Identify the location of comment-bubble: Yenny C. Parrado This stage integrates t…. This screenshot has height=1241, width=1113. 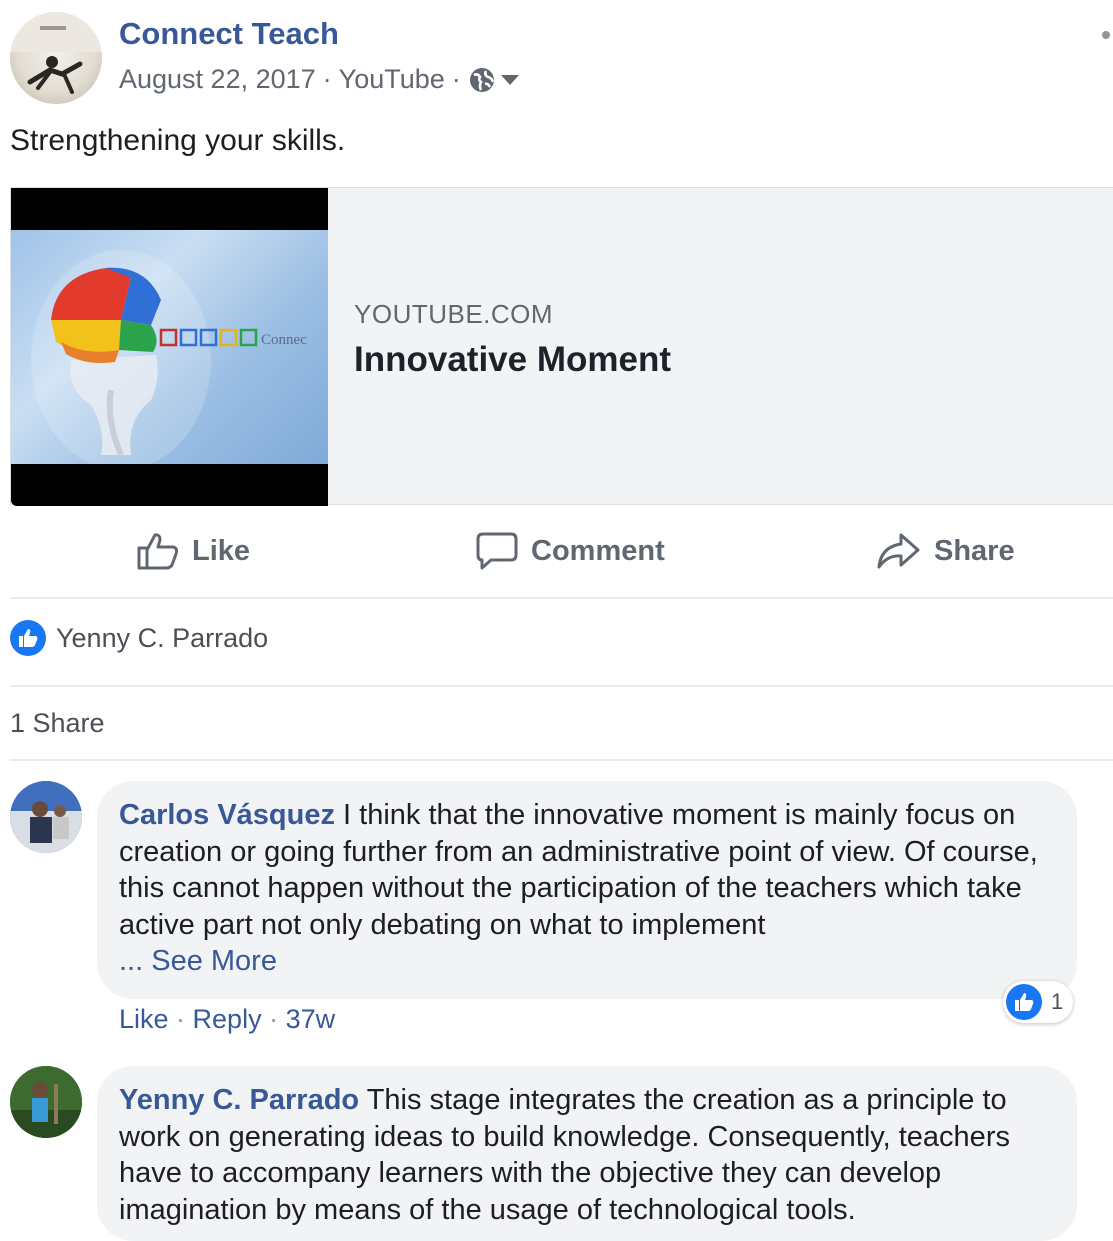
(587, 1153).